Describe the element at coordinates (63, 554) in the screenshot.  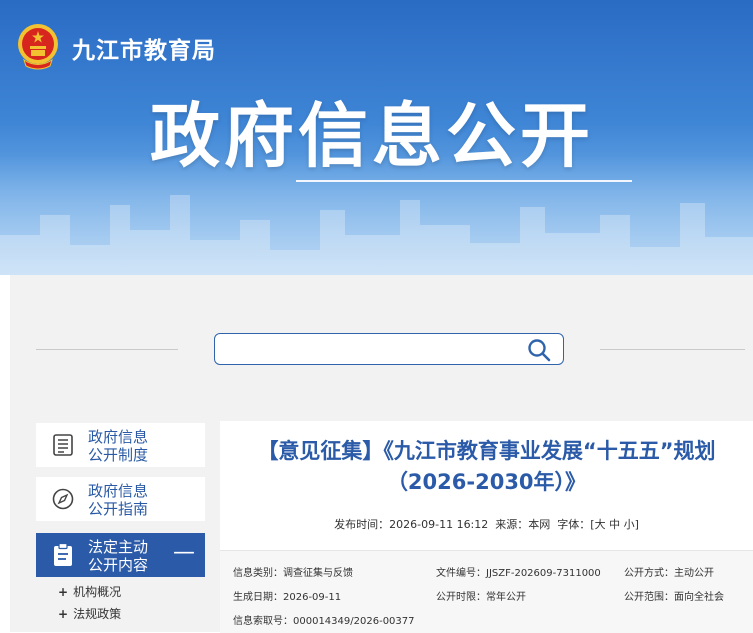
I see `clipboard-icon` at that location.